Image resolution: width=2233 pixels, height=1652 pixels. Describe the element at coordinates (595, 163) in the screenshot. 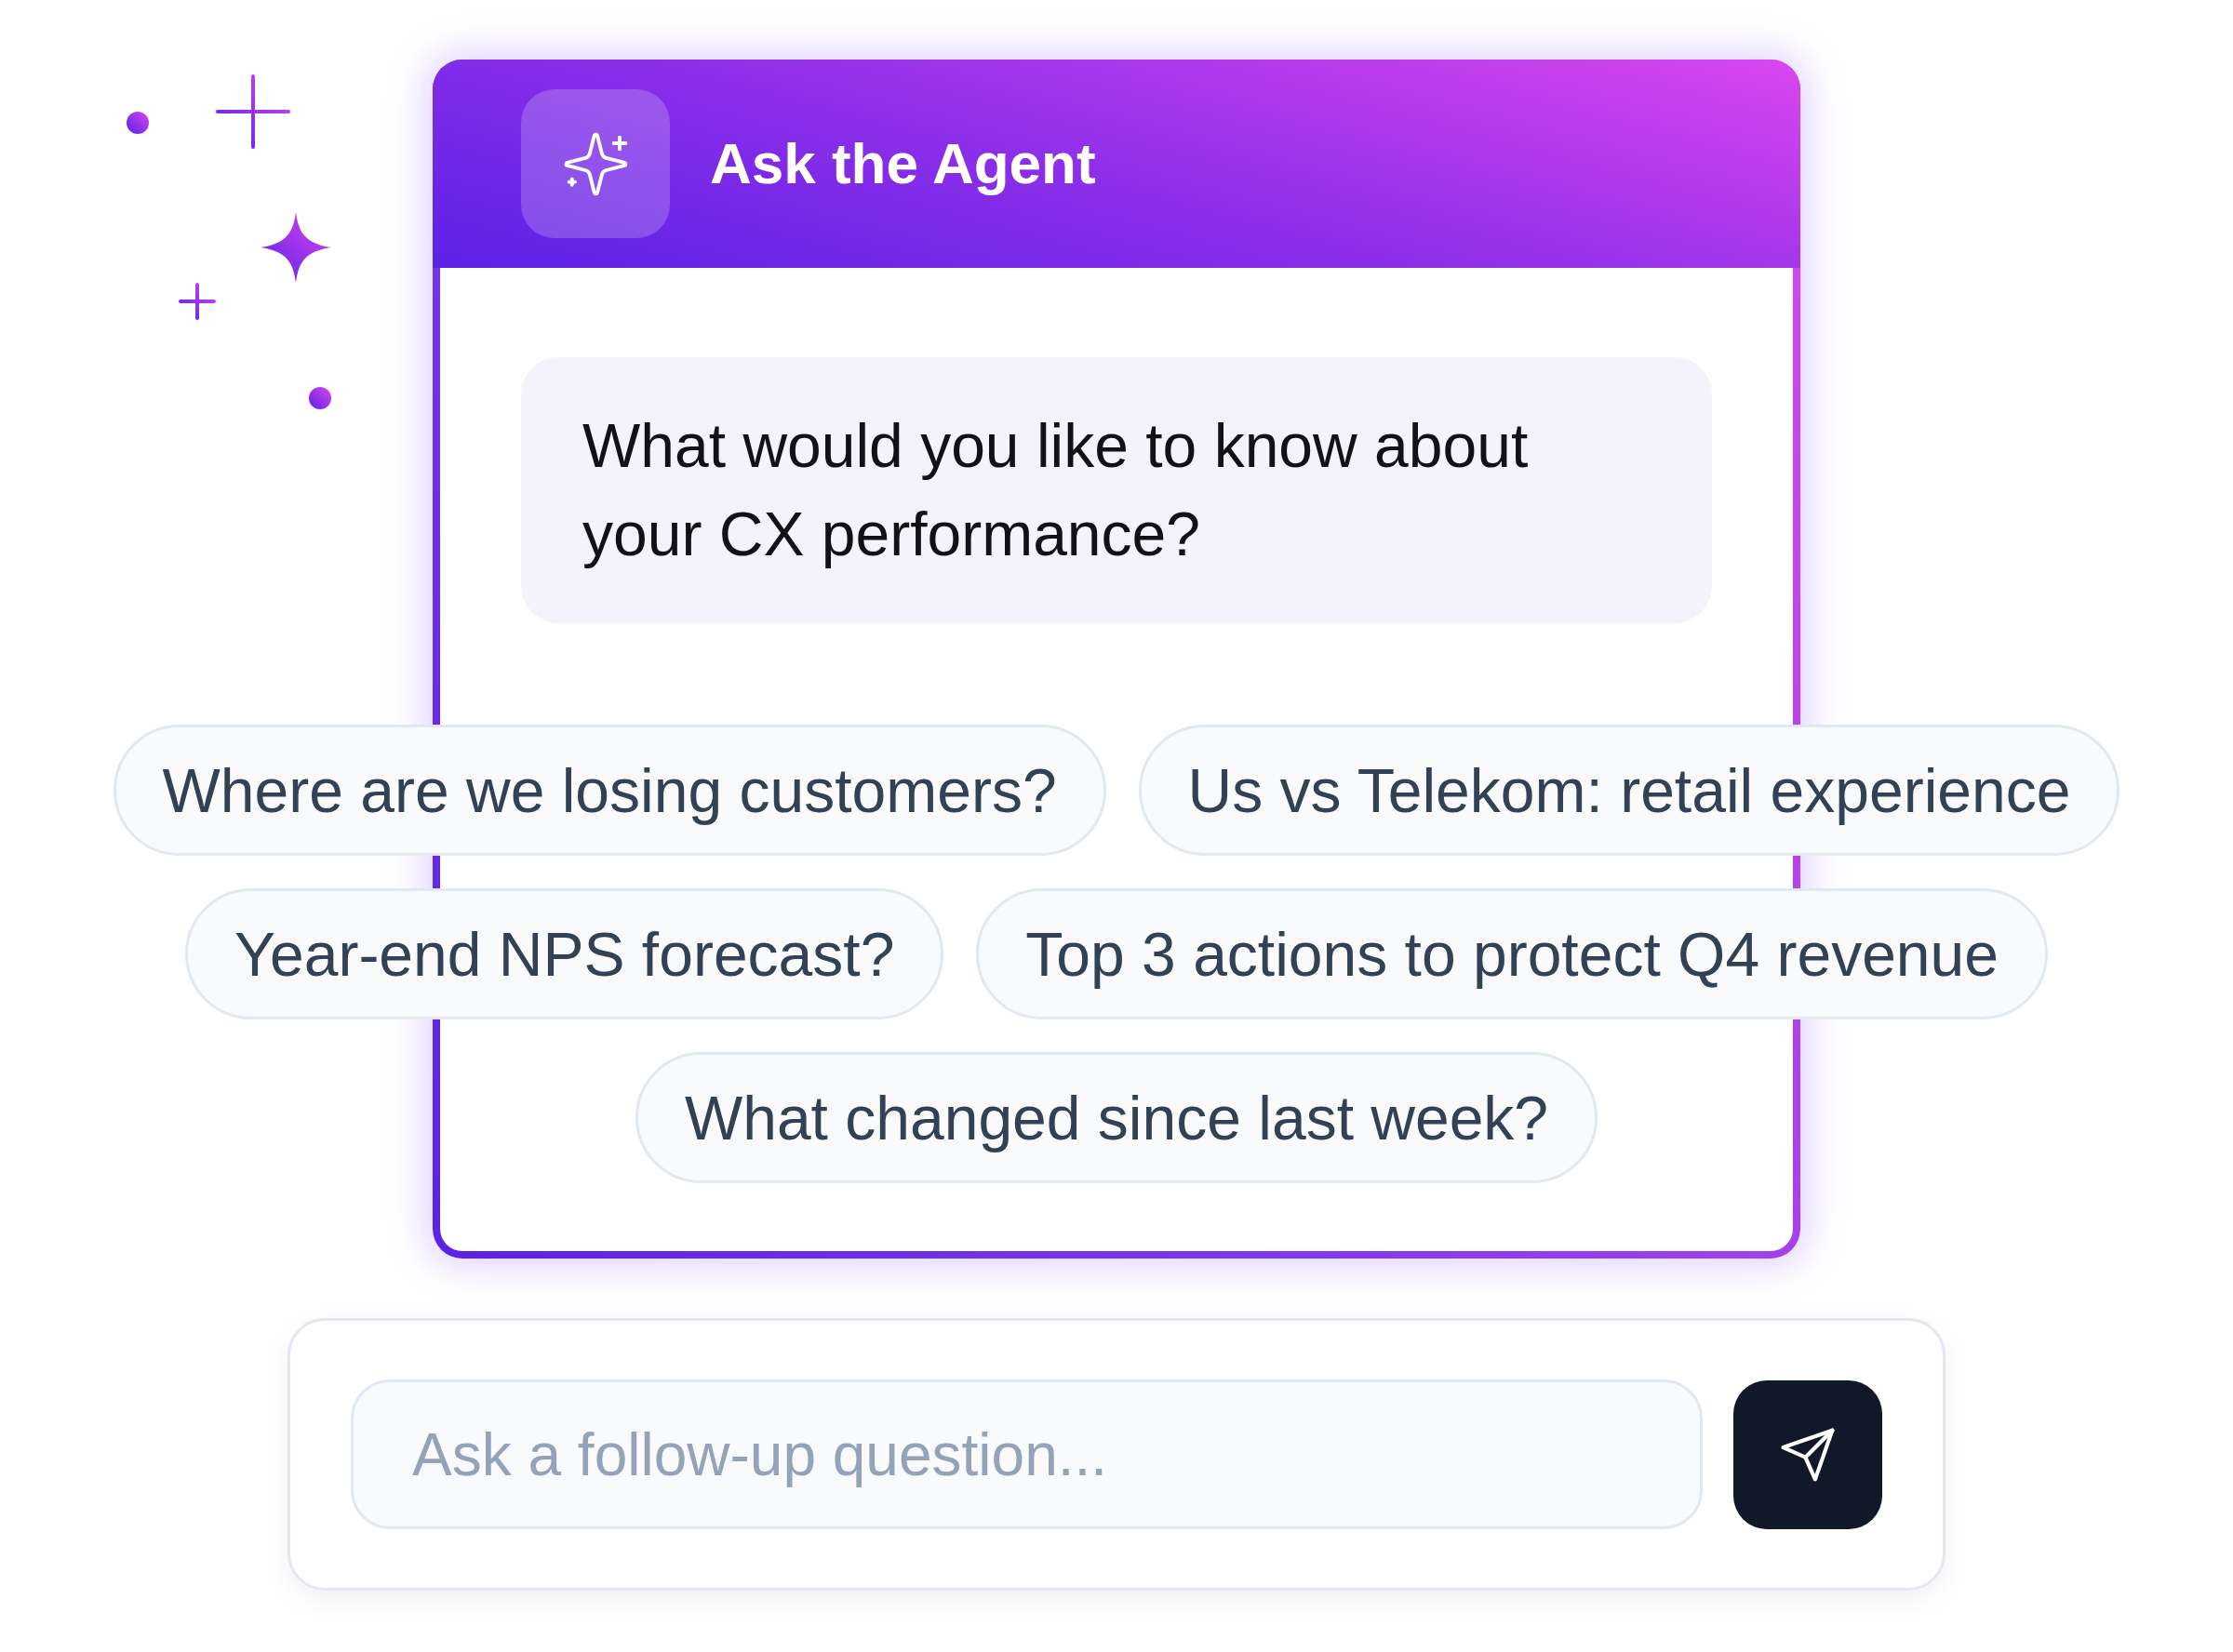

I see `sparkles-icon` at that location.